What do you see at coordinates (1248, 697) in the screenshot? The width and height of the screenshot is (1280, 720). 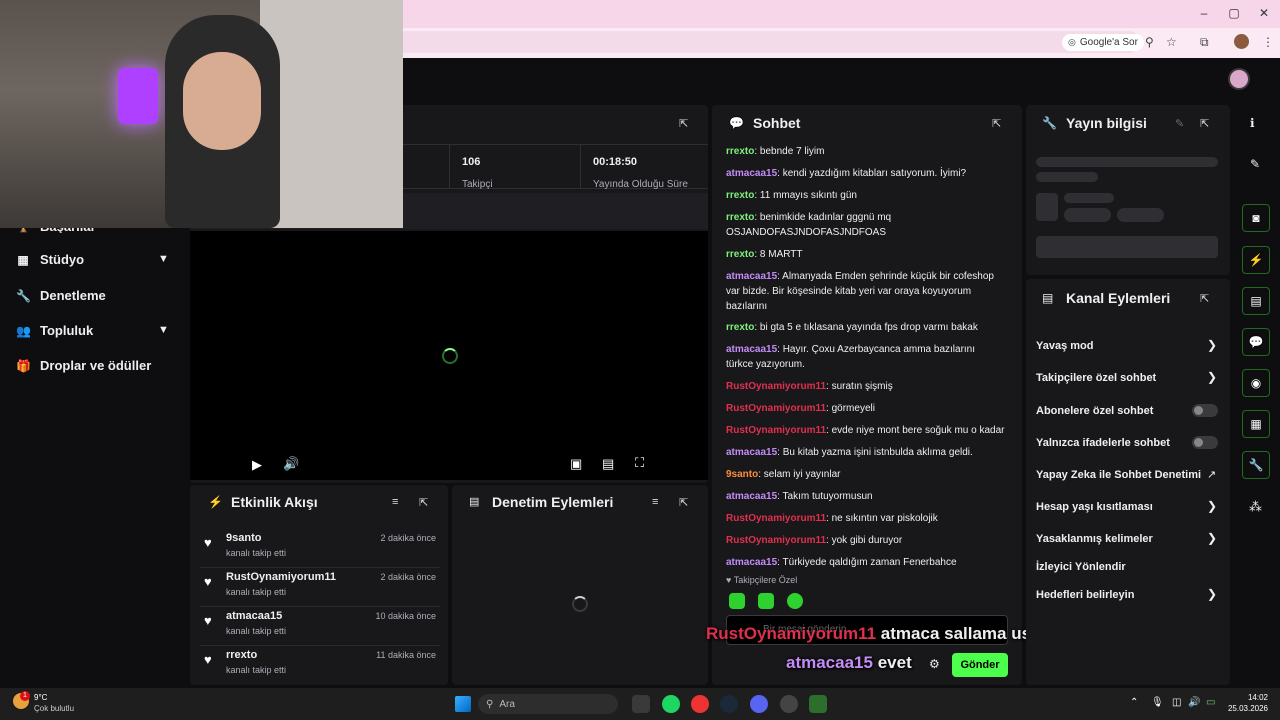 I see `clock-time: 14:02` at bounding box center [1248, 697].